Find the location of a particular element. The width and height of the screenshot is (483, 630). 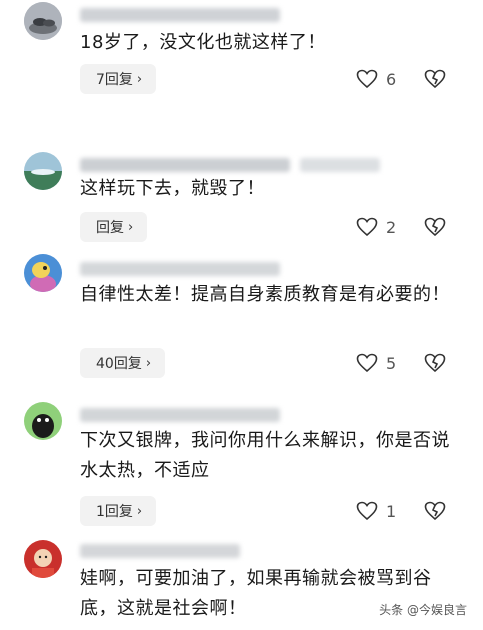

like-button: 2 is located at coordinates (376, 227).